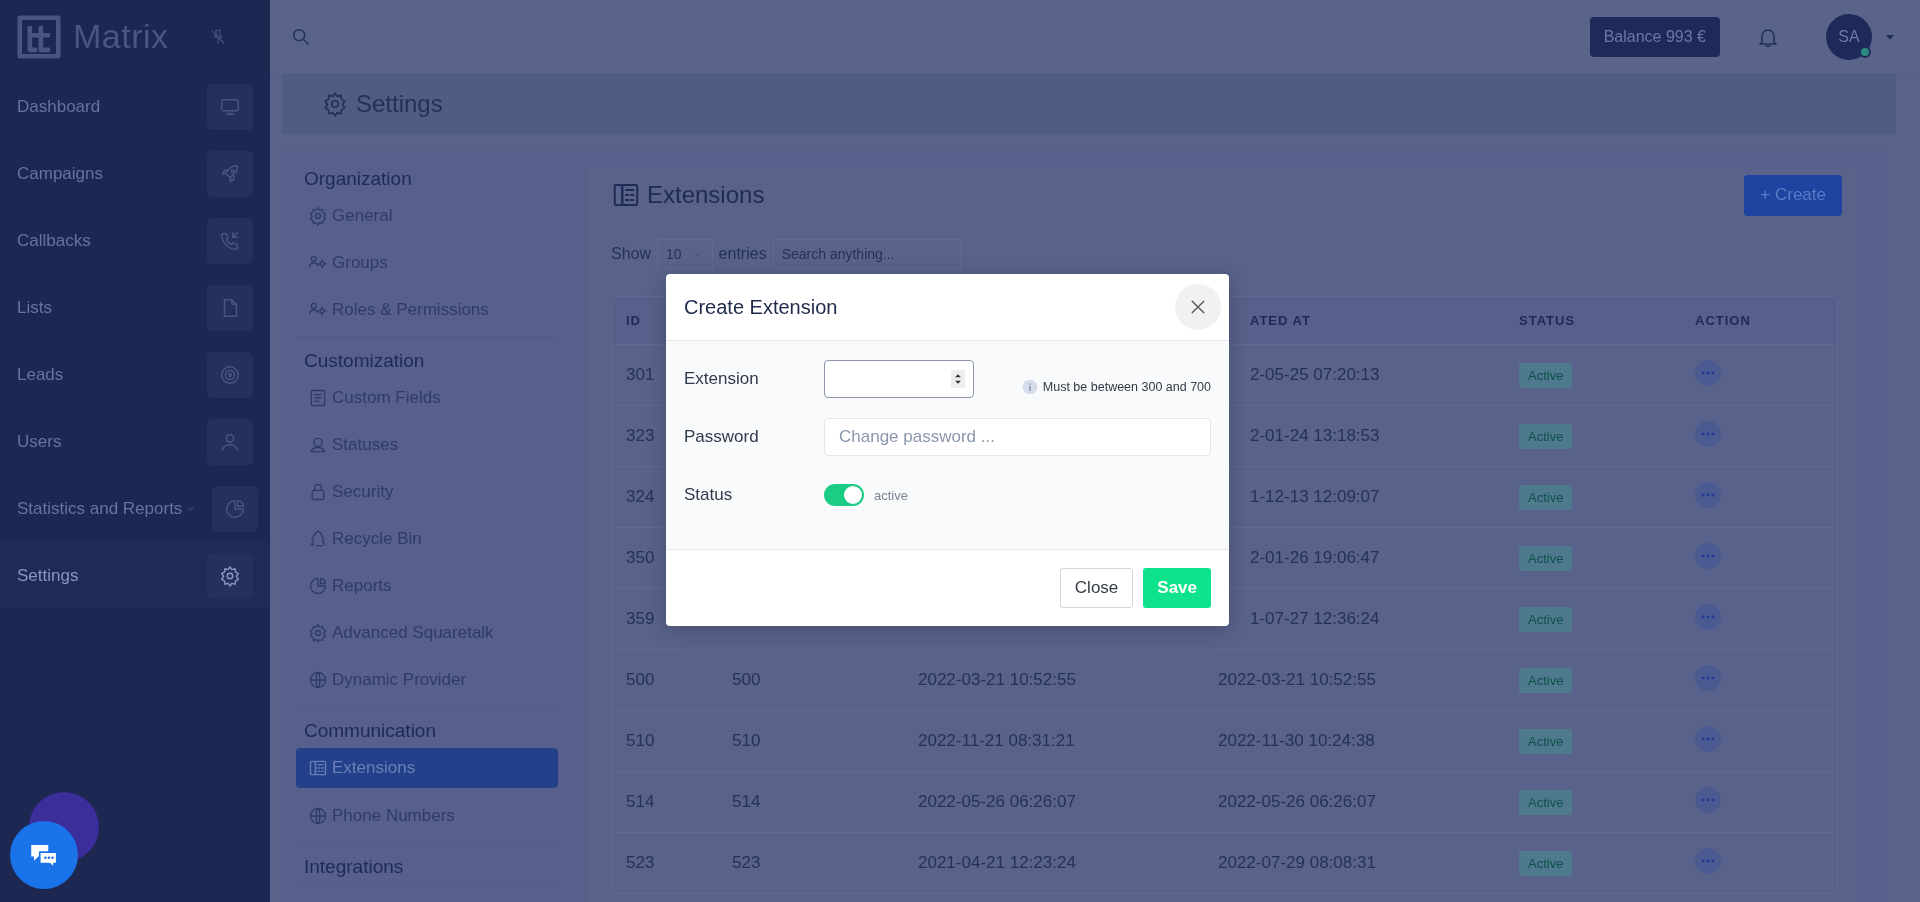 This screenshot has height=902, width=1920. Describe the element at coordinates (958, 379) in the screenshot. I see `spinner-icon` at that location.